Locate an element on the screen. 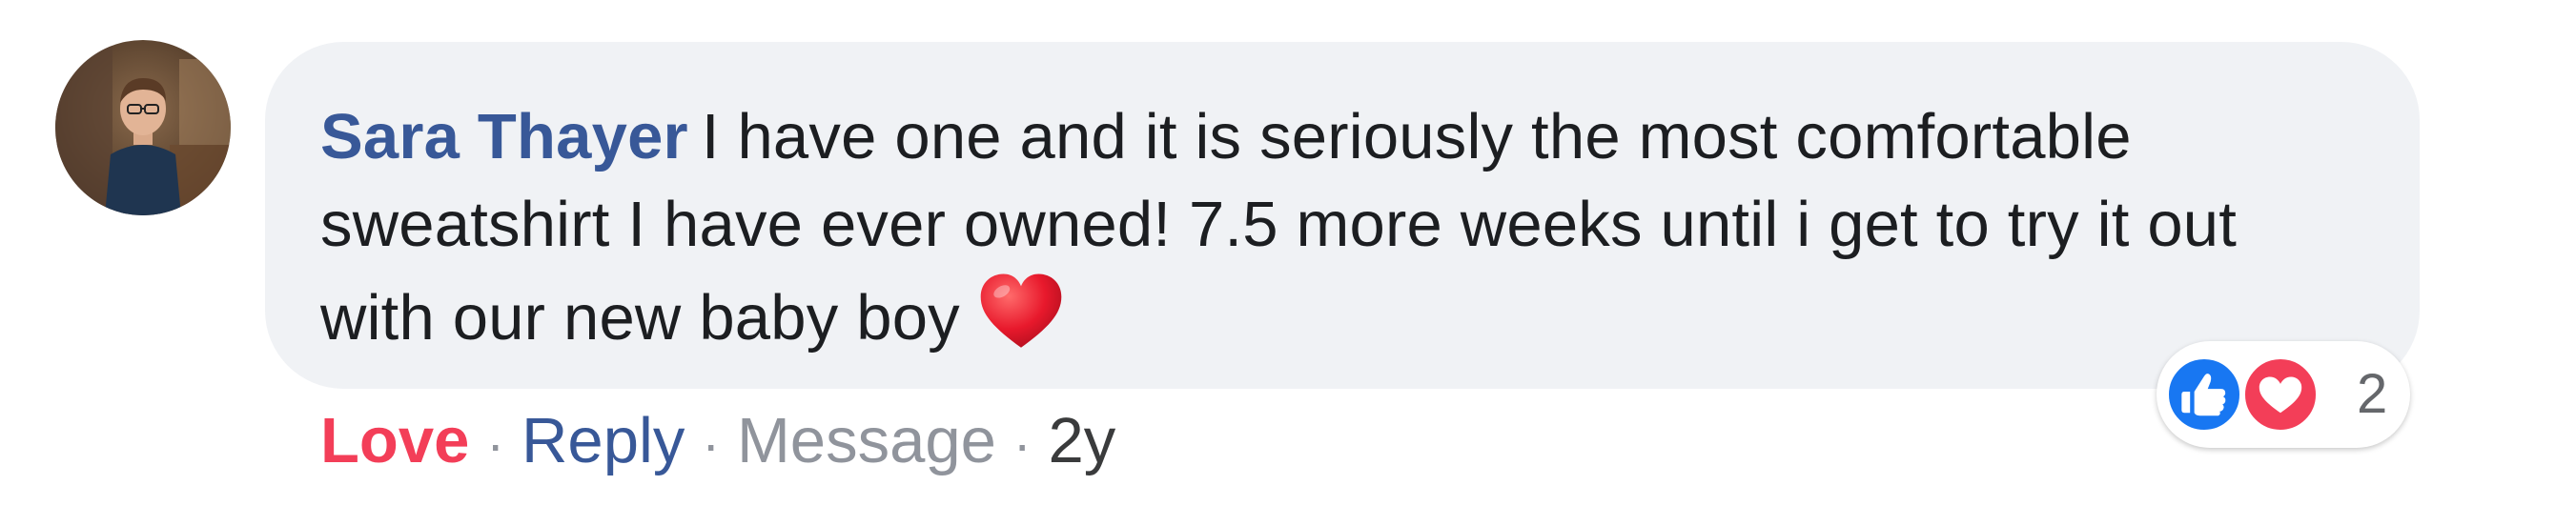 The image size is (2576, 526). like-icon is located at coordinates (2204, 395).